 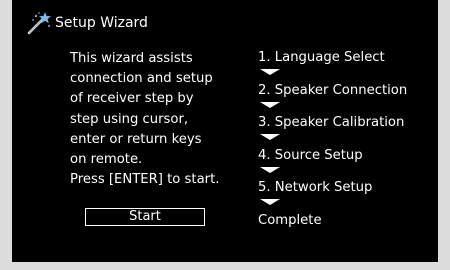 What do you see at coordinates (310, 155) in the screenshot?
I see `step-source-setup: 4. Source Setup` at bounding box center [310, 155].